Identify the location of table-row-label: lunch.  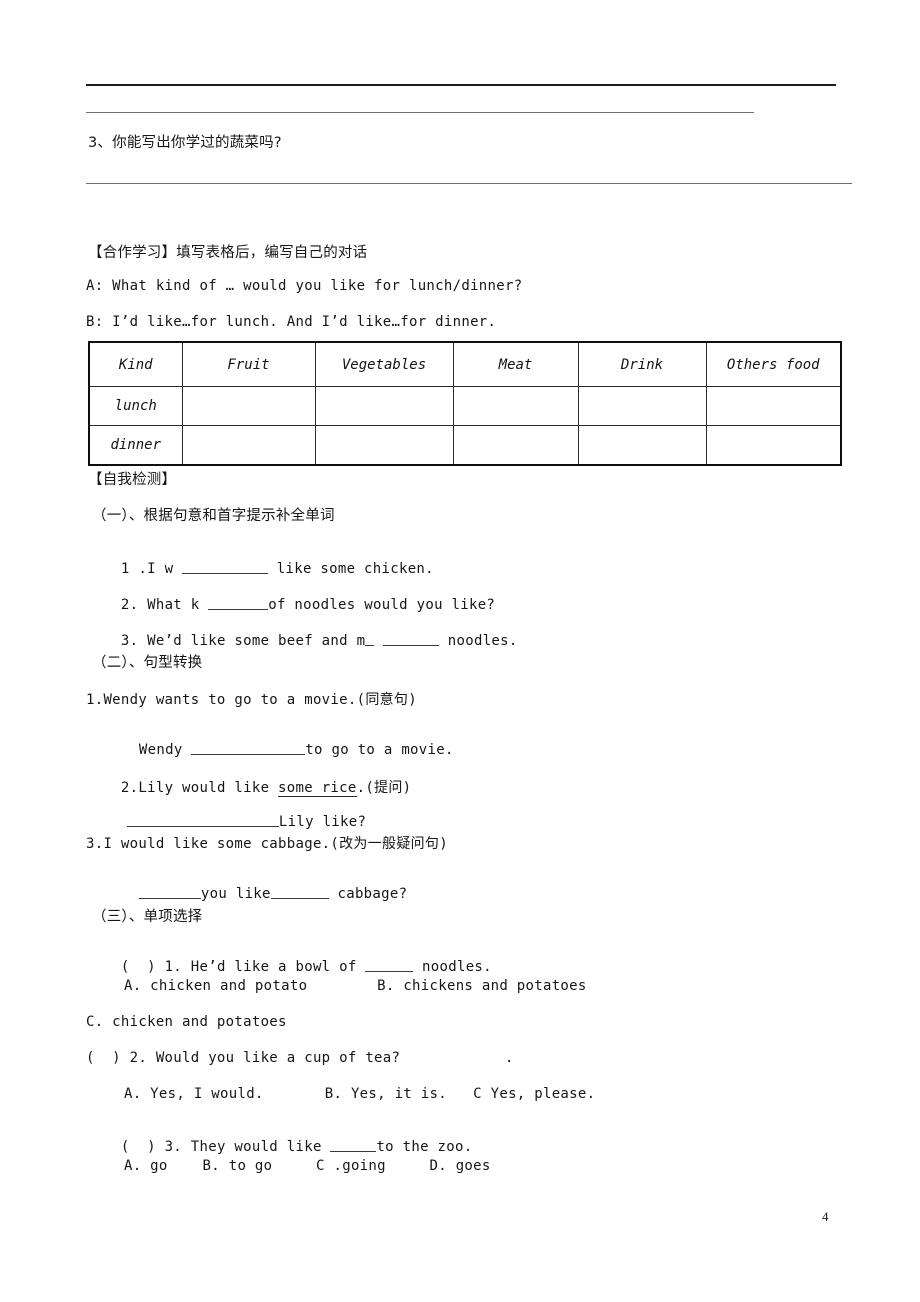
(135, 406).